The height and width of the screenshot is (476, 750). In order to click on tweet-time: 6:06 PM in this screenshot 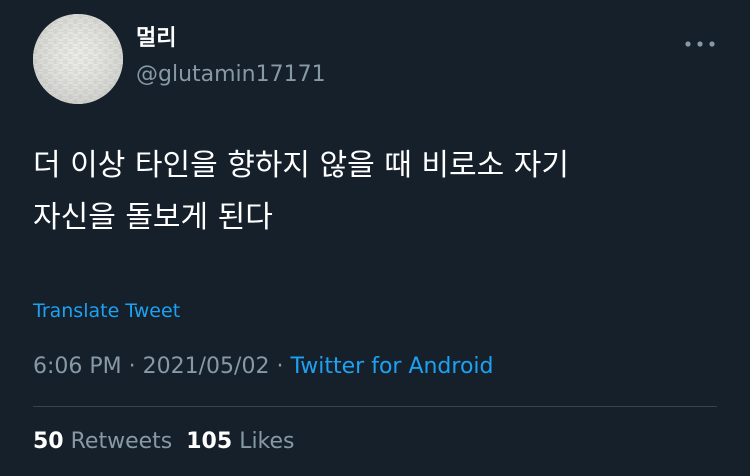, I will do `click(77, 366)`.